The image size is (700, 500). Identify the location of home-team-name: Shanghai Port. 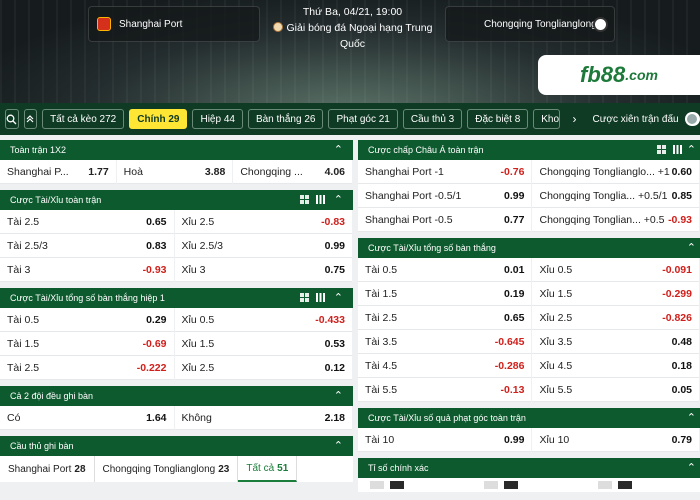
(151, 24).